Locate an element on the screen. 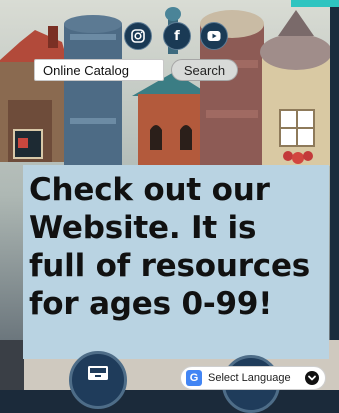 Image resolution: width=339 pixels, height=413 pixels. promo-line-1: Check out our is located at coordinates (149, 190).